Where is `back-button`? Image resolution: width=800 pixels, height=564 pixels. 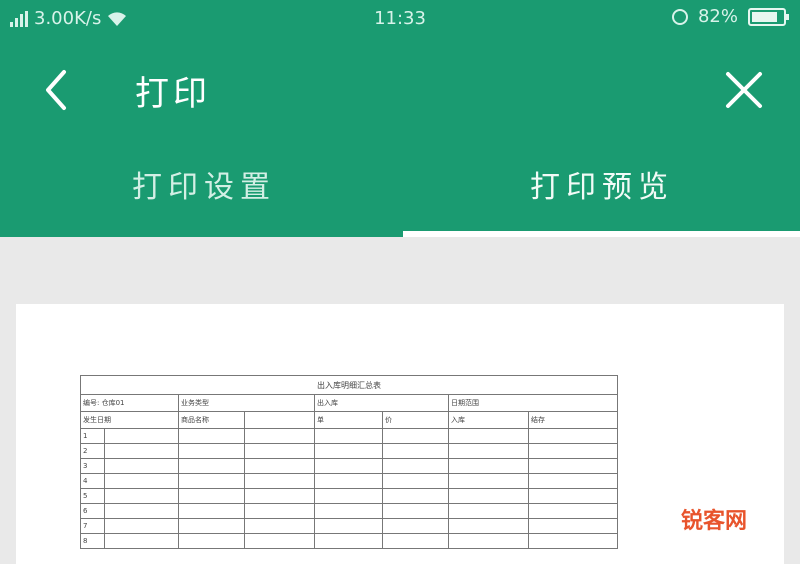 back-button is located at coordinates (59, 90).